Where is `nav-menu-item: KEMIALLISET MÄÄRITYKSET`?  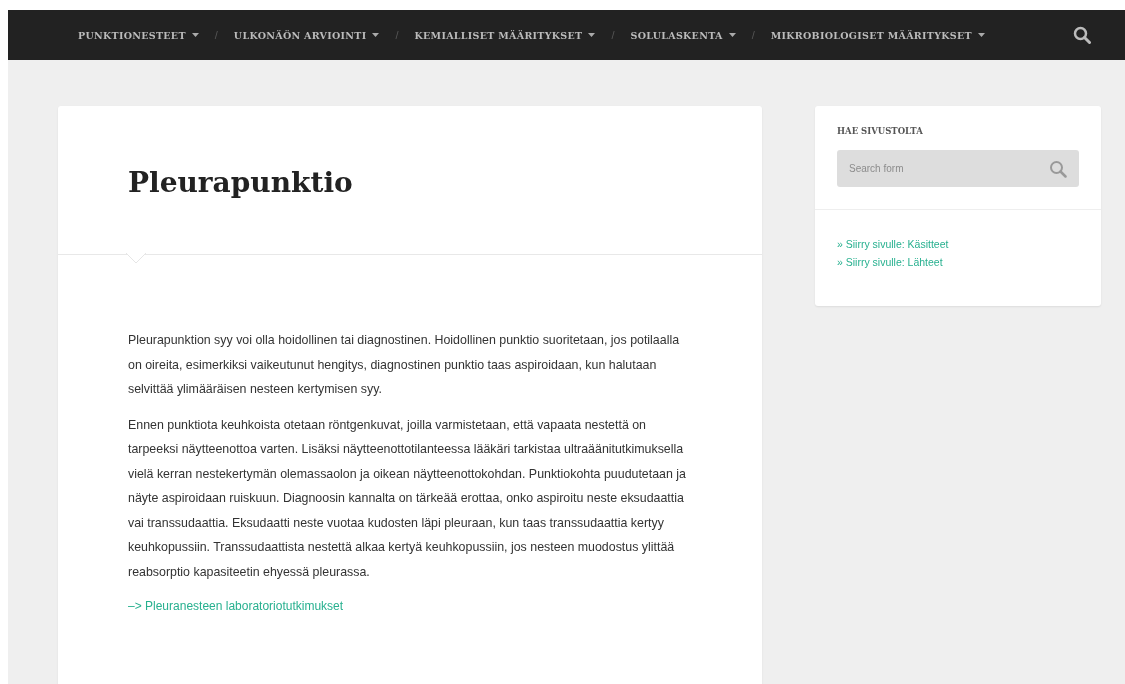 nav-menu-item: KEMIALLISET MÄÄRITYKSET is located at coordinates (505, 35).